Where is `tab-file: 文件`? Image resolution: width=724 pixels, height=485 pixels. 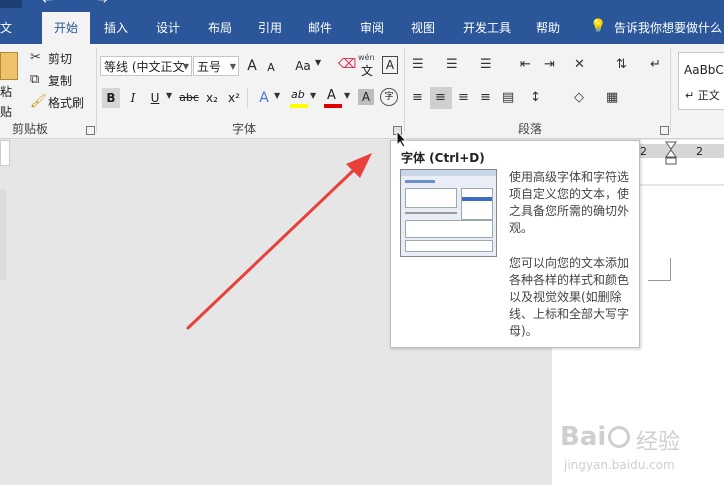 tab-file: 文件 is located at coordinates (11, 38).